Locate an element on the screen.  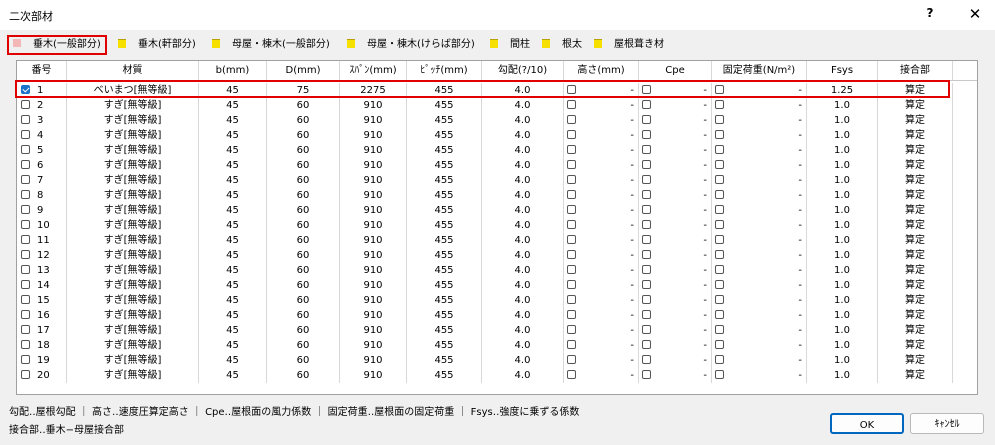
table-row: 10 すぎ[無等級] 45 60 910 455 4.0- - -1.0 算定 is located at coordinates (497, 225).